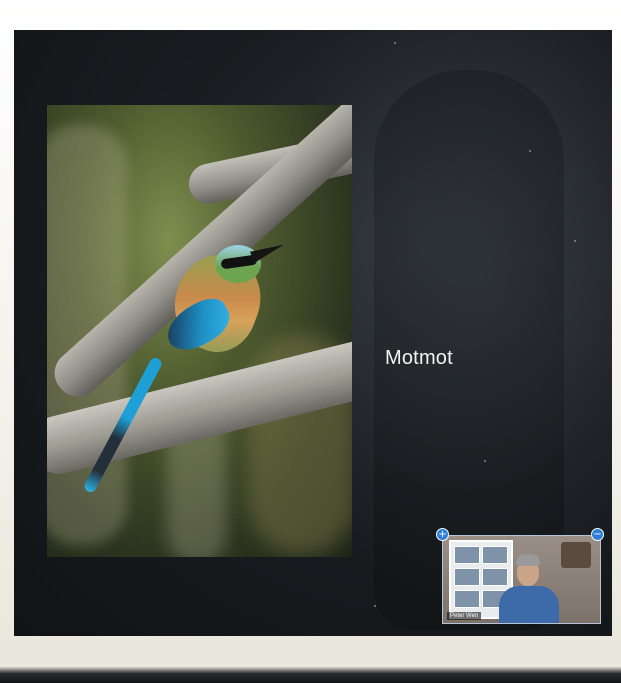 The height and width of the screenshot is (683, 621). Describe the element at coordinates (442, 534) in the screenshot. I see `plus-icon: +` at that location.